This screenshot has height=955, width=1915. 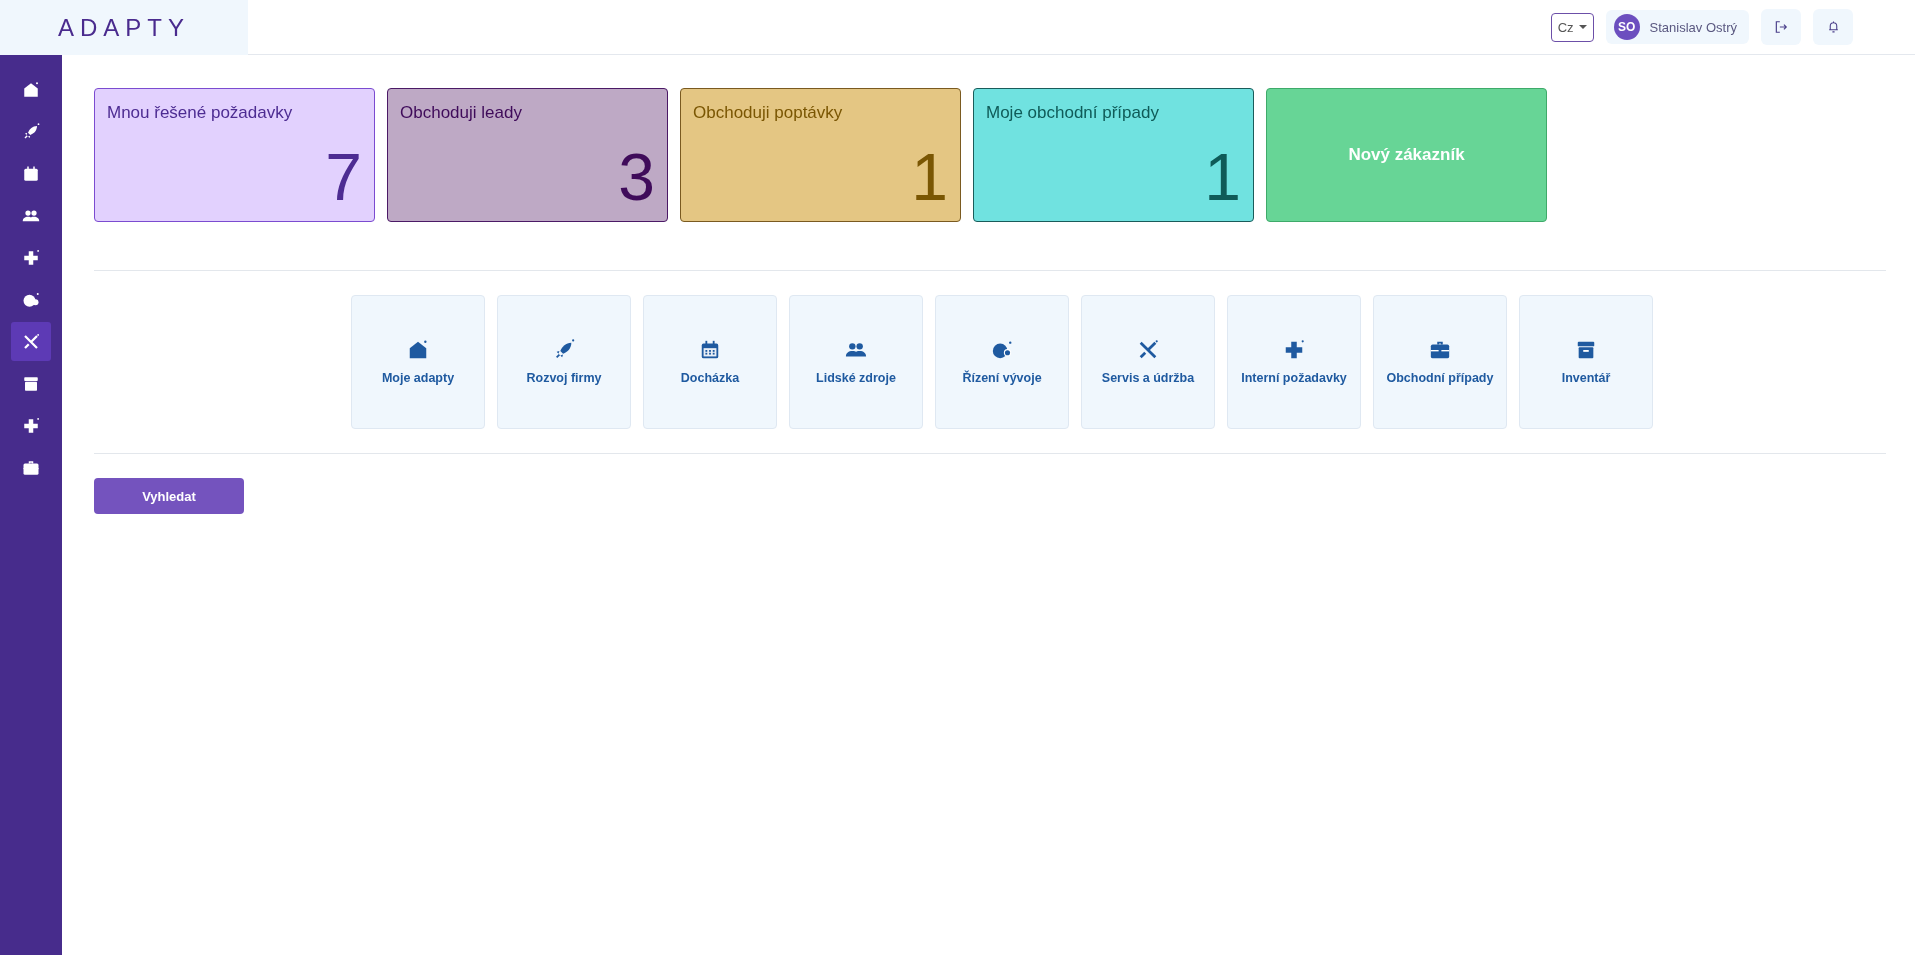 I want to click on module-tile: Rozvoj firmy, so click(x=564, y=362).